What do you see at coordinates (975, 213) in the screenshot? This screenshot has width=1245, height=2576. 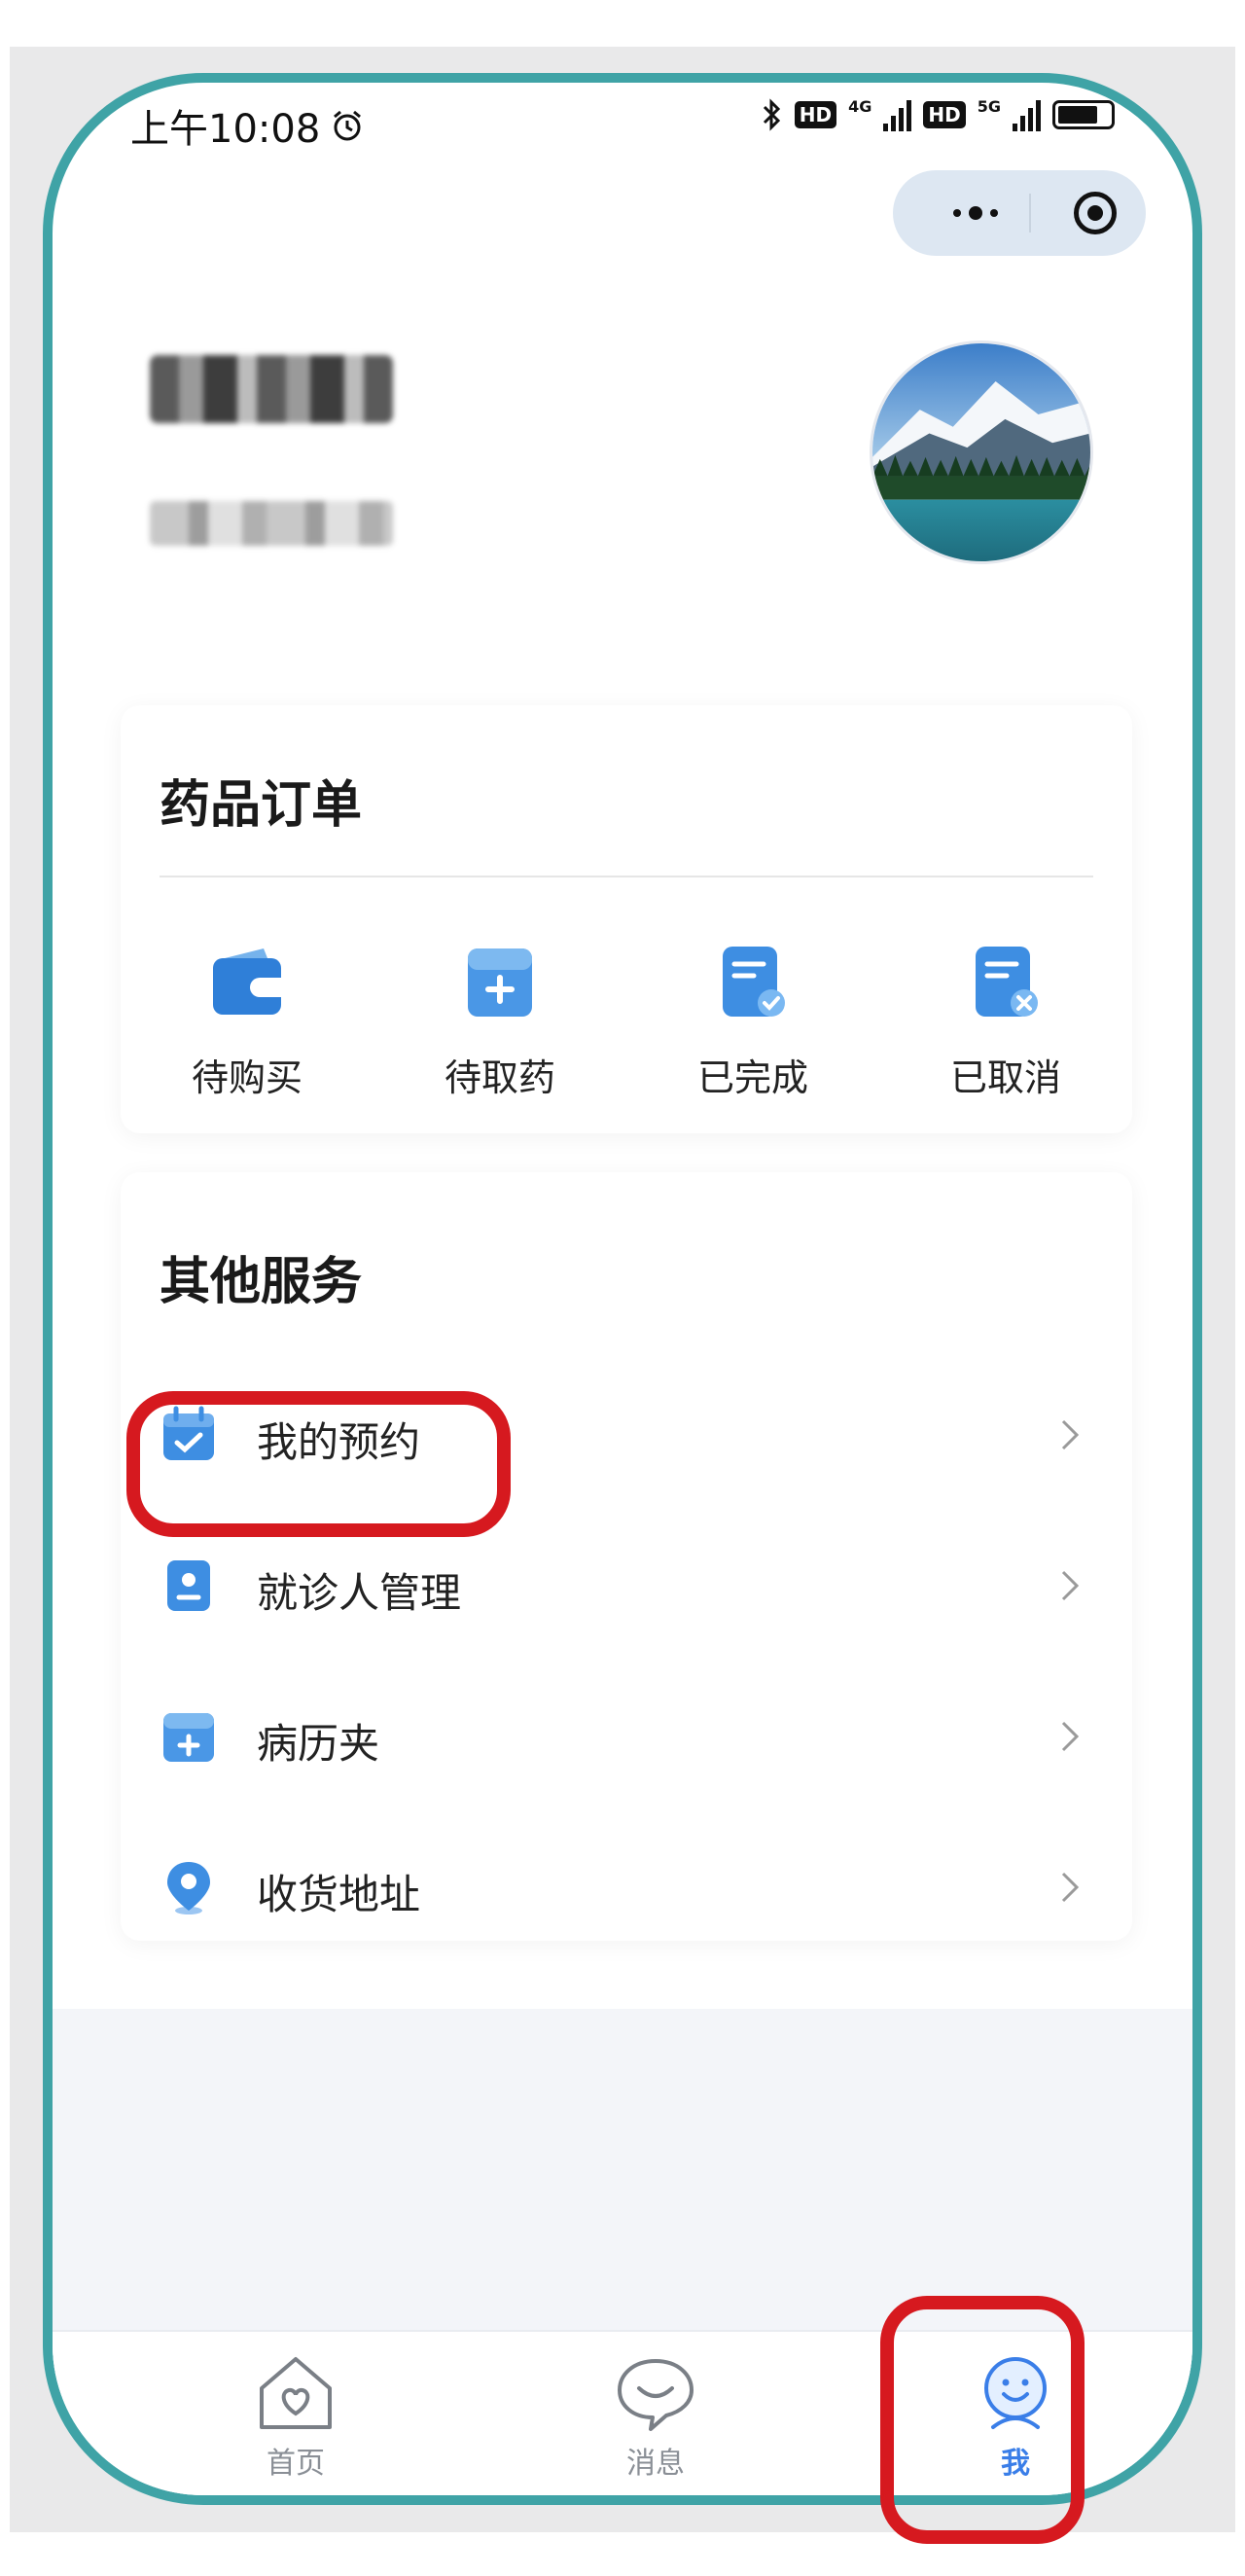 I see `more-dots-icon` at bounding box center [975, 213].